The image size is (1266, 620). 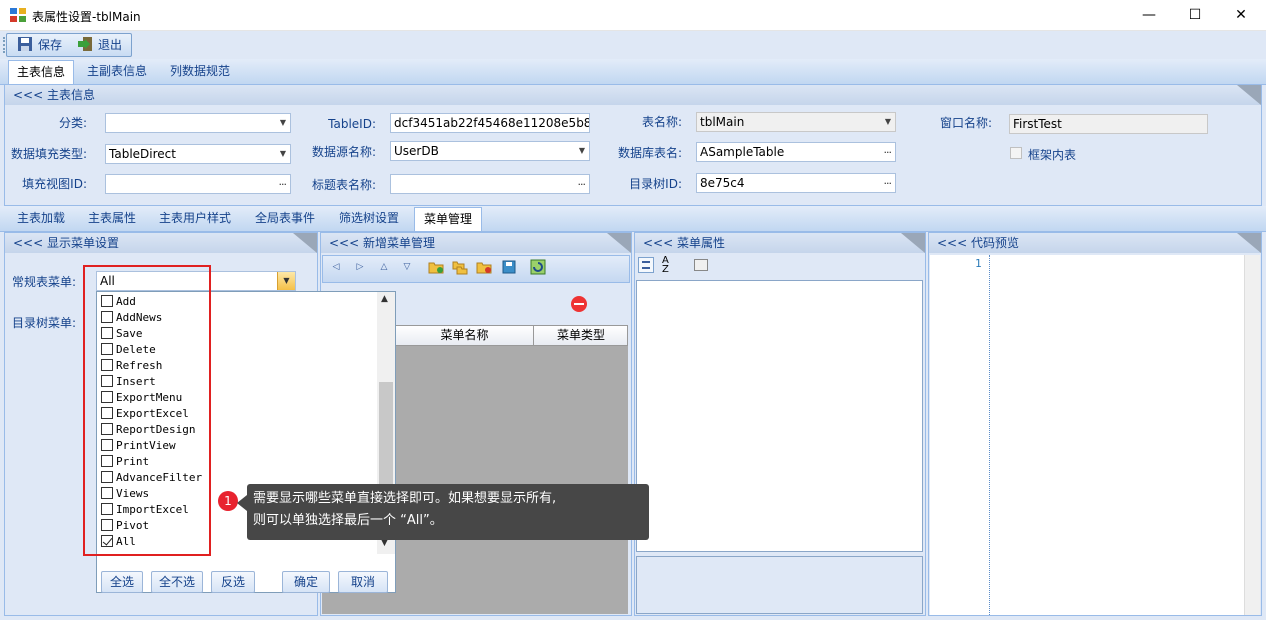 I want to click on property-grid, so click(x=779, y=416).